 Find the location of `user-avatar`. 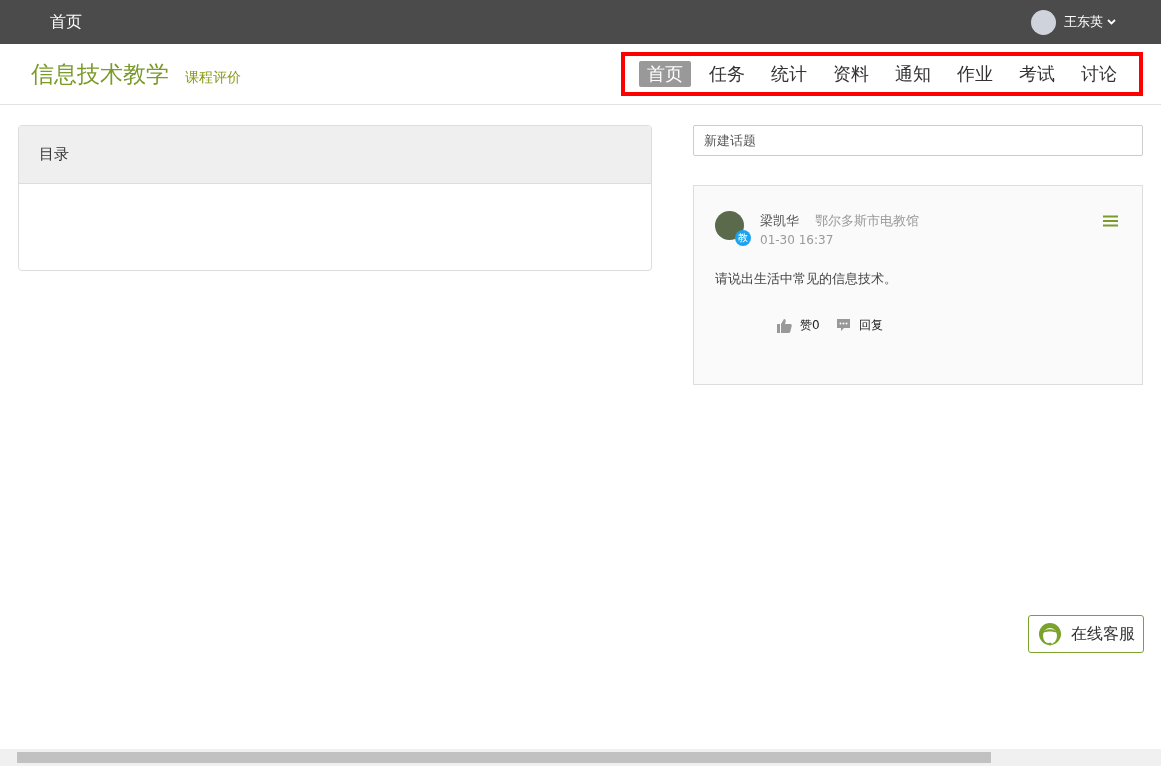

user-avatar is located at coordinates (1043, 22).